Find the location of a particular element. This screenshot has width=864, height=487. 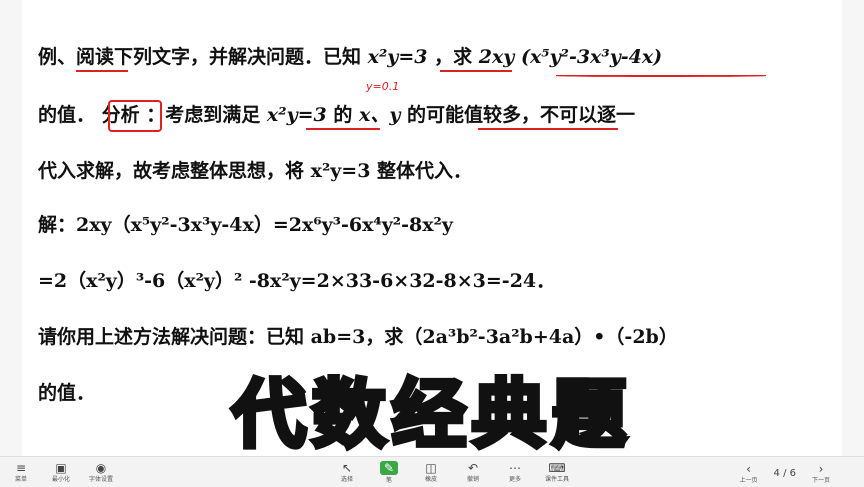

handwritten-annotation: y=0.1 is located at coordinates (383, 86).